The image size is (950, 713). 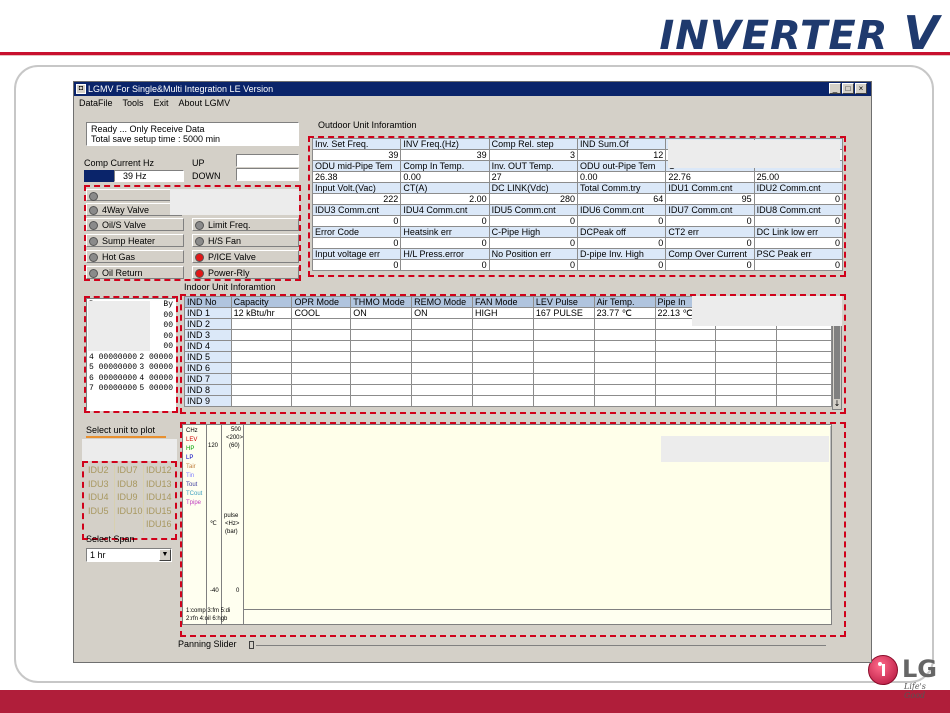 What do you see at coordinates (442, 302) in the screenshot?
I see `indoor-header-cell: REMO Mode` at bounding box center [442, 302].